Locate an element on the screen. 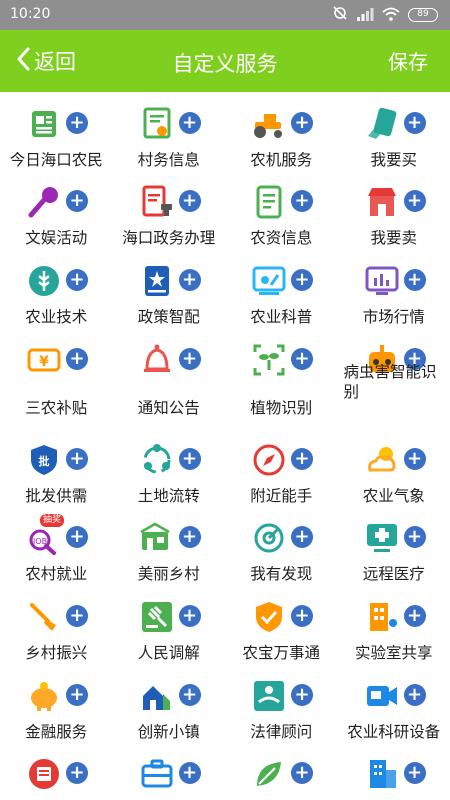  service-item: + 我有发现 is located at coordinates (281, 545).